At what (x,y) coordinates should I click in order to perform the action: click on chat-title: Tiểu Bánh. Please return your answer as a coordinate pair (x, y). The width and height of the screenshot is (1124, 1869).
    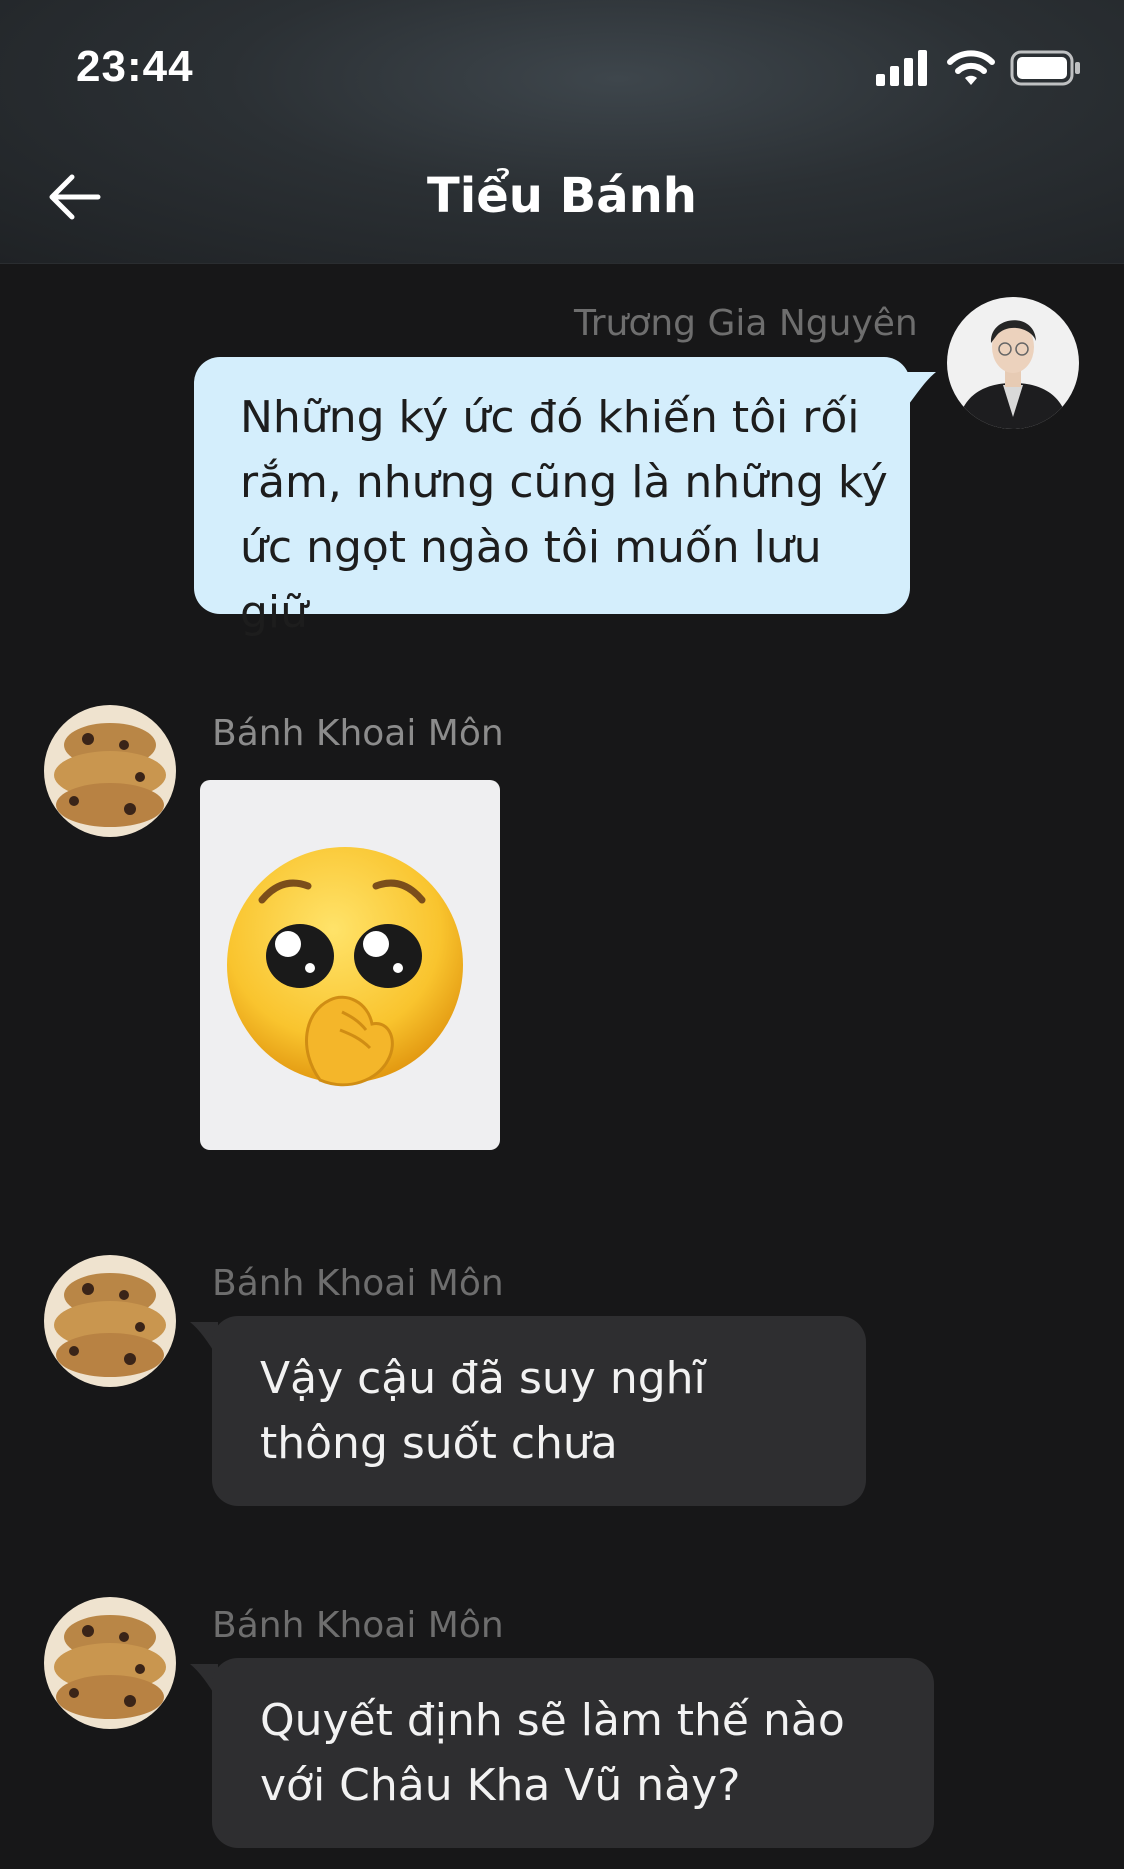
    Looking at the image, I should click on (562, 196).